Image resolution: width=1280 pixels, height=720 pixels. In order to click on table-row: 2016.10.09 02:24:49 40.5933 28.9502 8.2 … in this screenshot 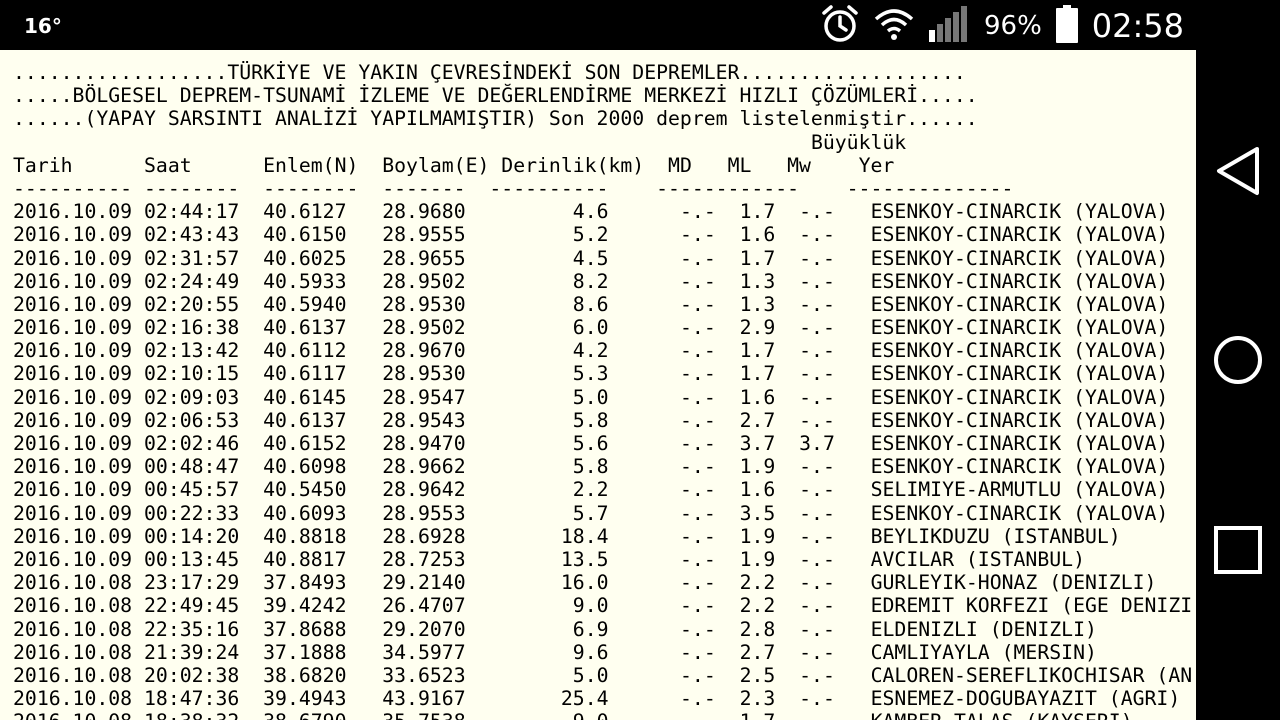, I will do `click(602, 281)`.